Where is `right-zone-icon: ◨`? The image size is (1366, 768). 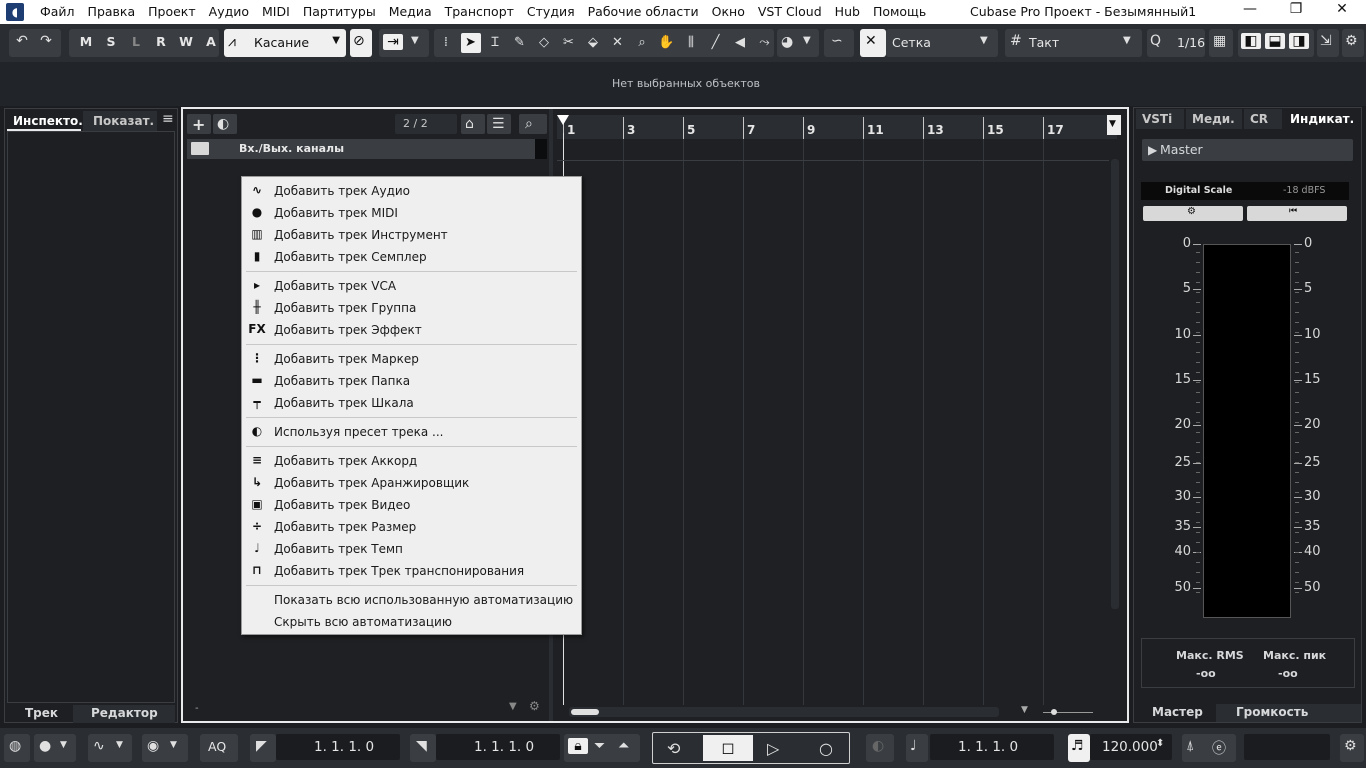
right-zone-icon: ◨ is located at coordinates (1299, 41).